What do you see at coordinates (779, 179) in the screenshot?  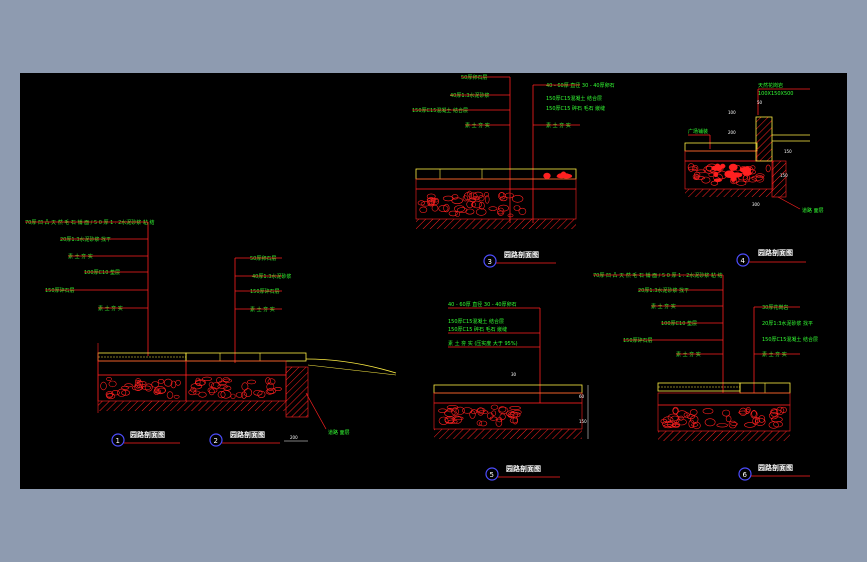 I see `detail-4-curb-base` at bounding box center [779, 179].